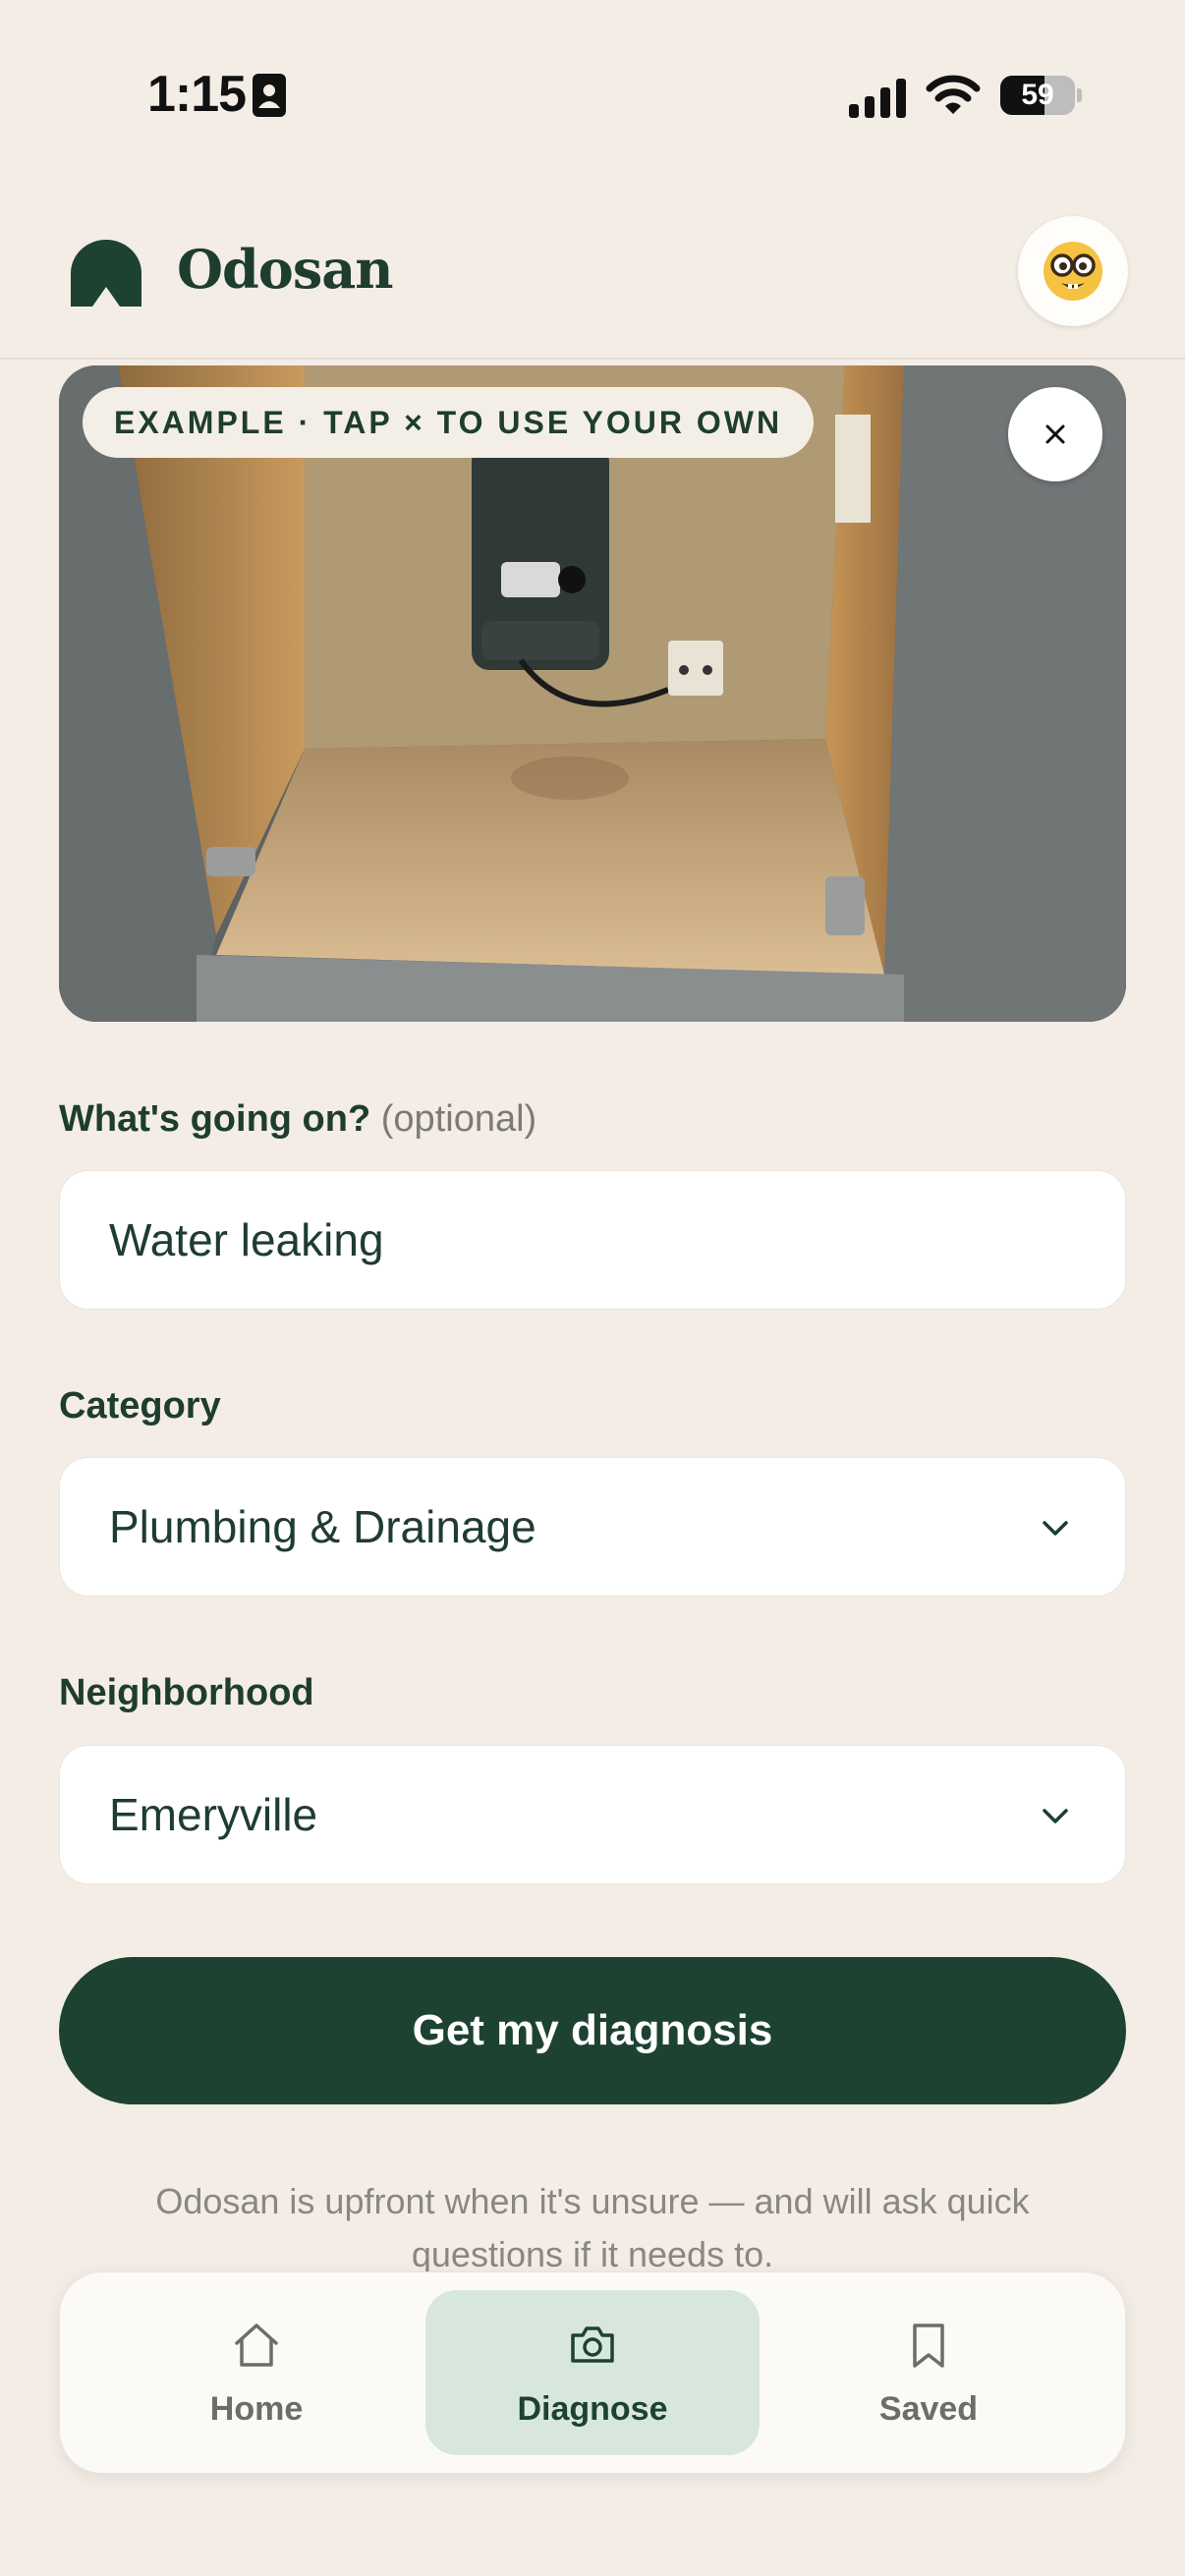 The width and height of the screenshot is (1185, 2576). I want to click on tab-diagnose: Diagnose, so click(592, 2372).